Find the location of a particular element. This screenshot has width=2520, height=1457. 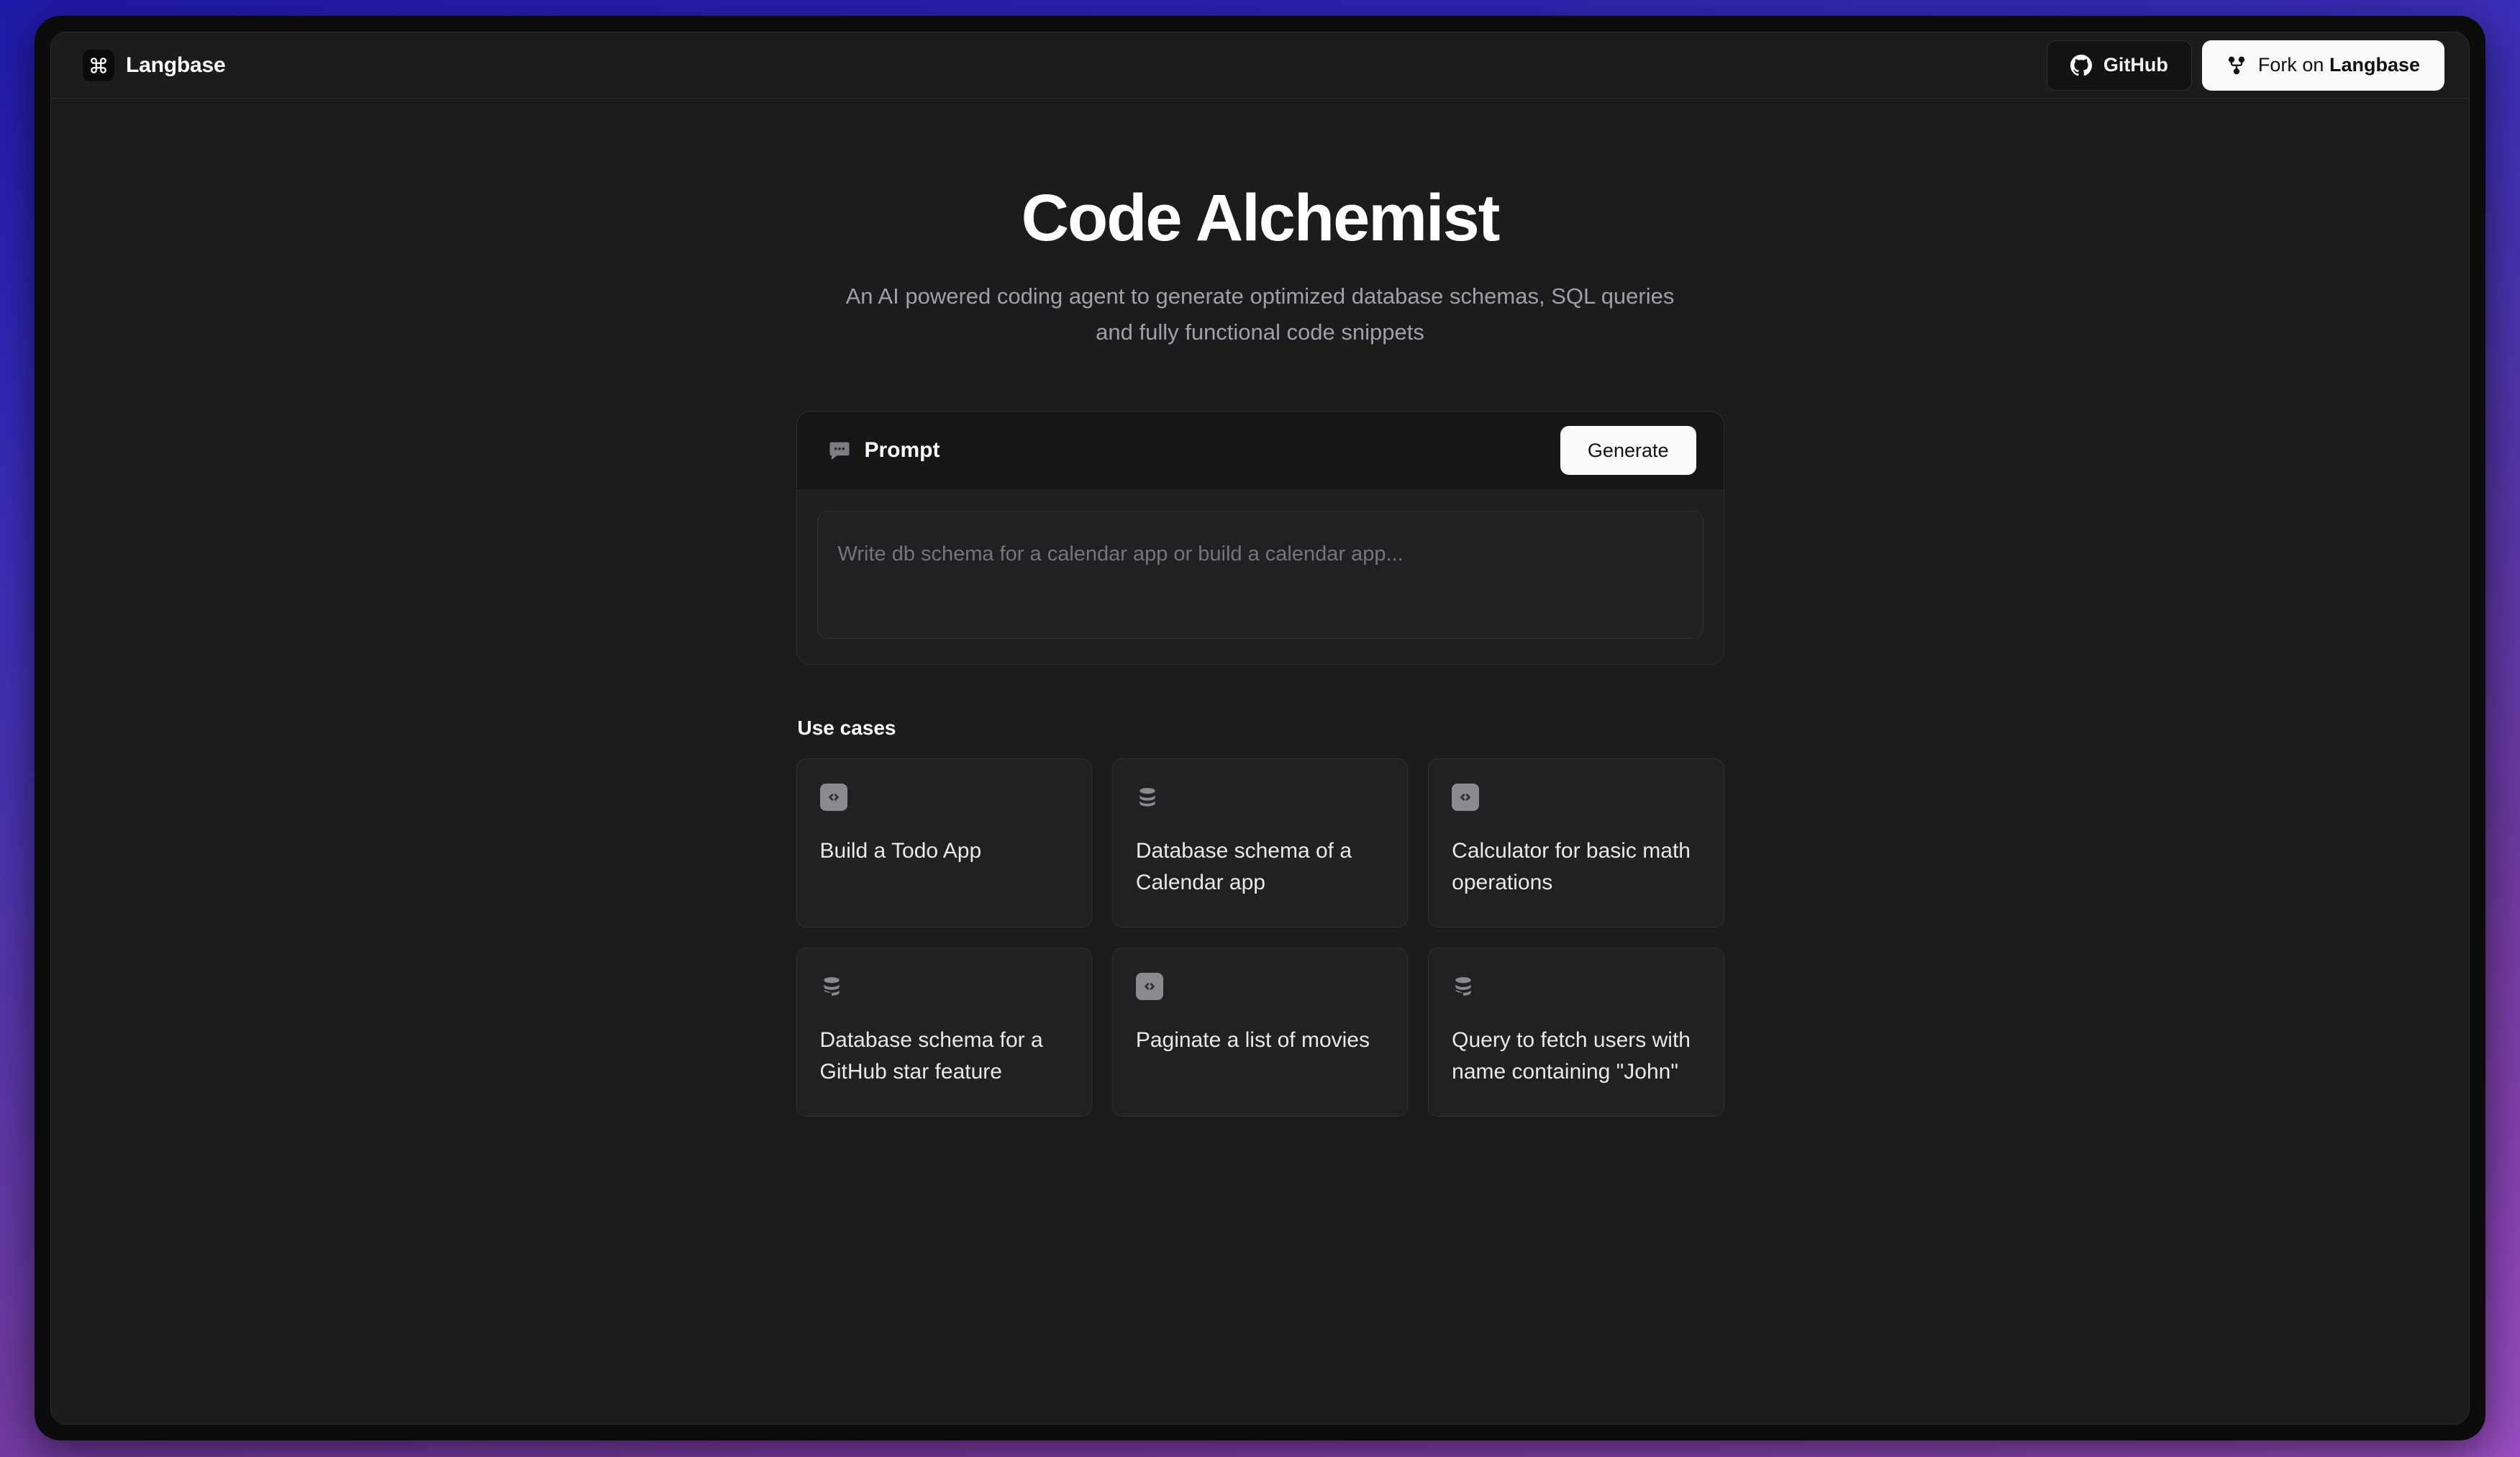

prompt-card-header: Prompt Generate is located at coordinates (1260, 451).